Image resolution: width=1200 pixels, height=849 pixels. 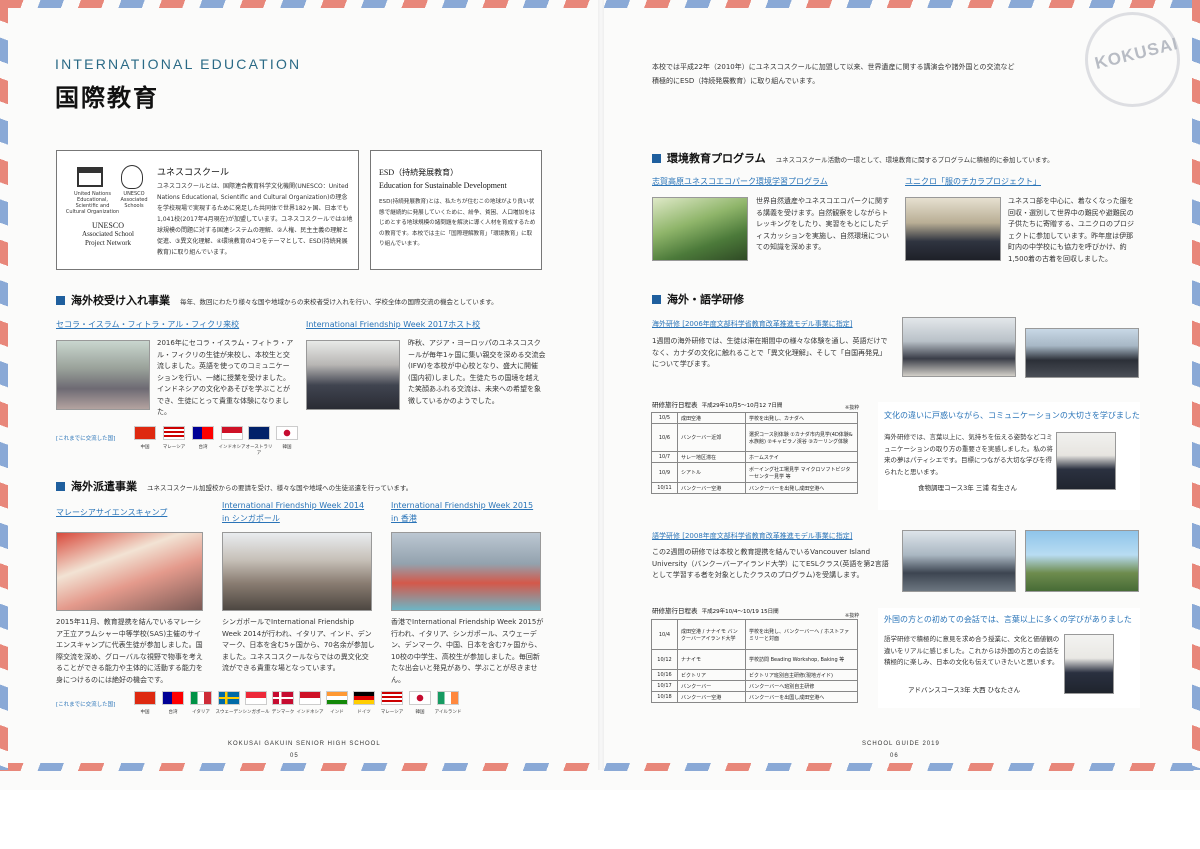 What do you see at coordinates (601, 385) in the screenshot?
I see `page-gutter` at bounding box center [601, 385].